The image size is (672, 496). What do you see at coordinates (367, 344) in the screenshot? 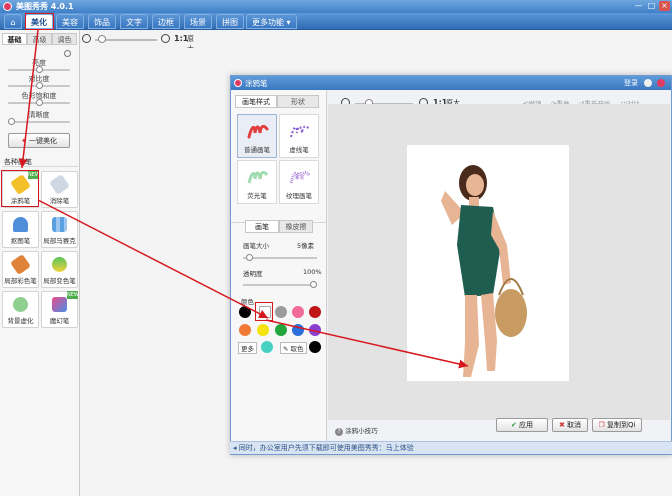
I see `arrow-color-to-canvas` at bounding box center [367, 344].